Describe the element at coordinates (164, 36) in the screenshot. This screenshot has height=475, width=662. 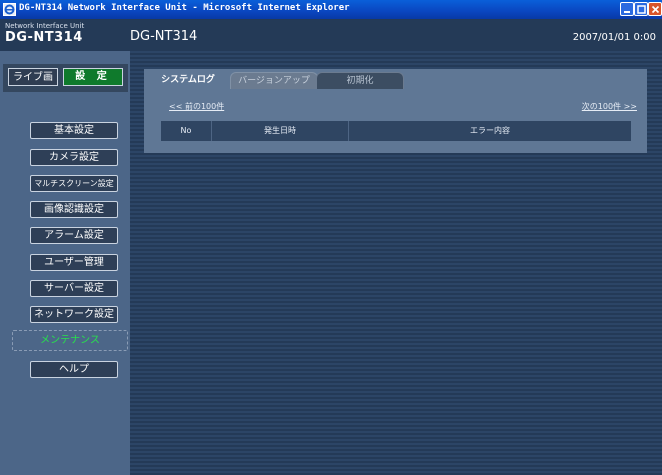
I see `device-name: DG-NT314` at that location.